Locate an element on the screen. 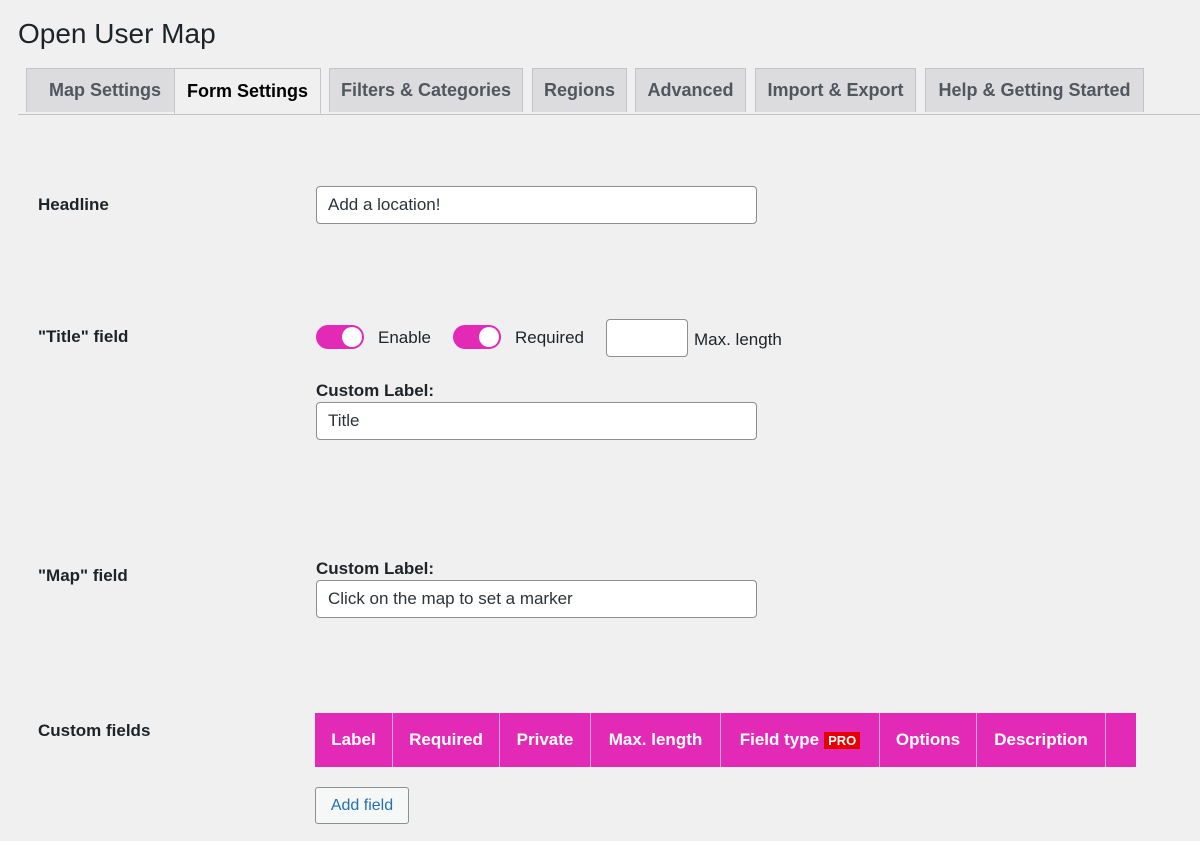 This screenshot has height=841, width=1200. custom-fields-label: Custom fields is located at coordinates (94, 730).